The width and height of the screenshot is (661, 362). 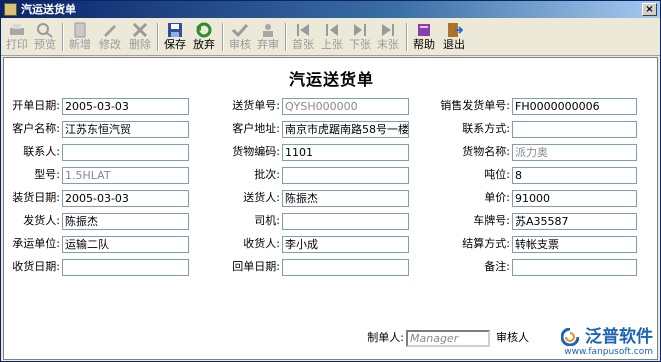 I want to click on receipt-date-label: 收货日期:, so click(x=36, y=266).